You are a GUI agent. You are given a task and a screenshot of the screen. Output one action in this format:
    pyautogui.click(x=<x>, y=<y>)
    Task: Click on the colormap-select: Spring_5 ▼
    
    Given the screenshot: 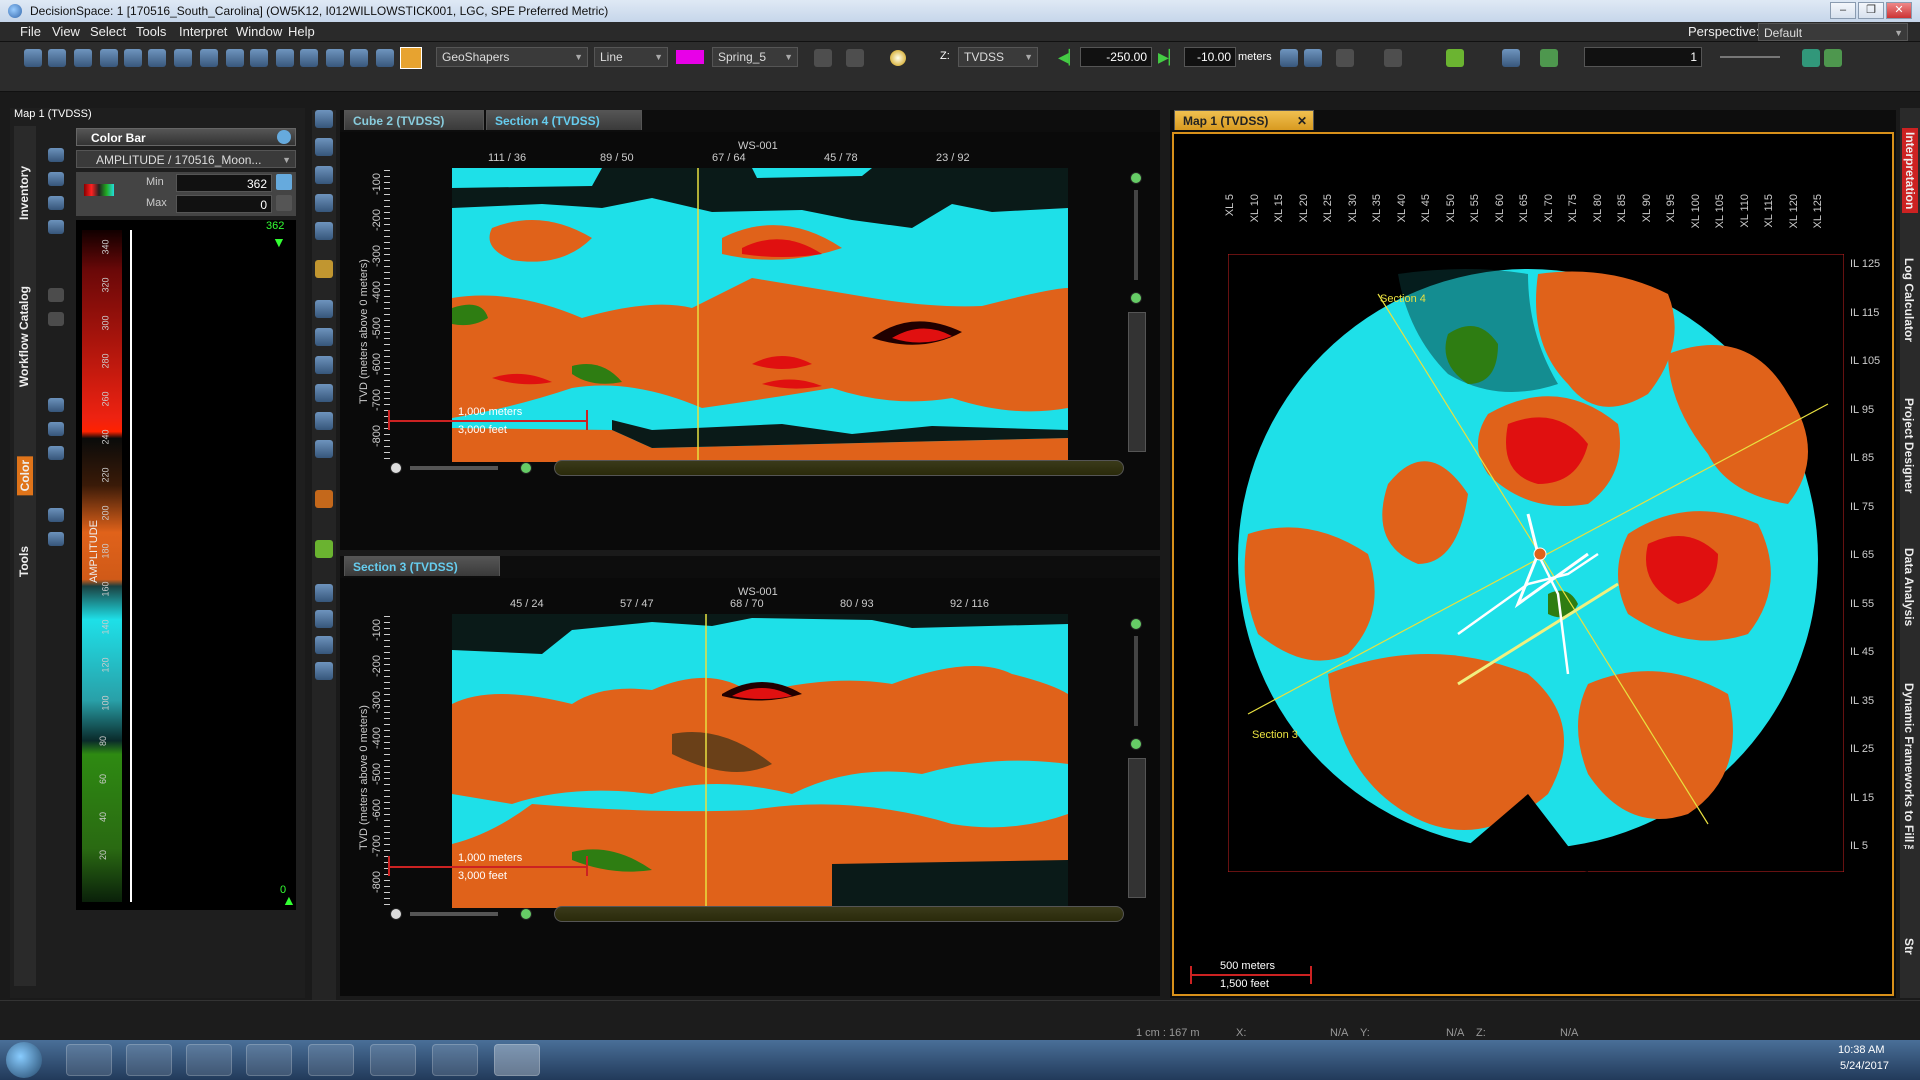 What is the action you would take?
    pyautogui.click(x=755, y=57)
    